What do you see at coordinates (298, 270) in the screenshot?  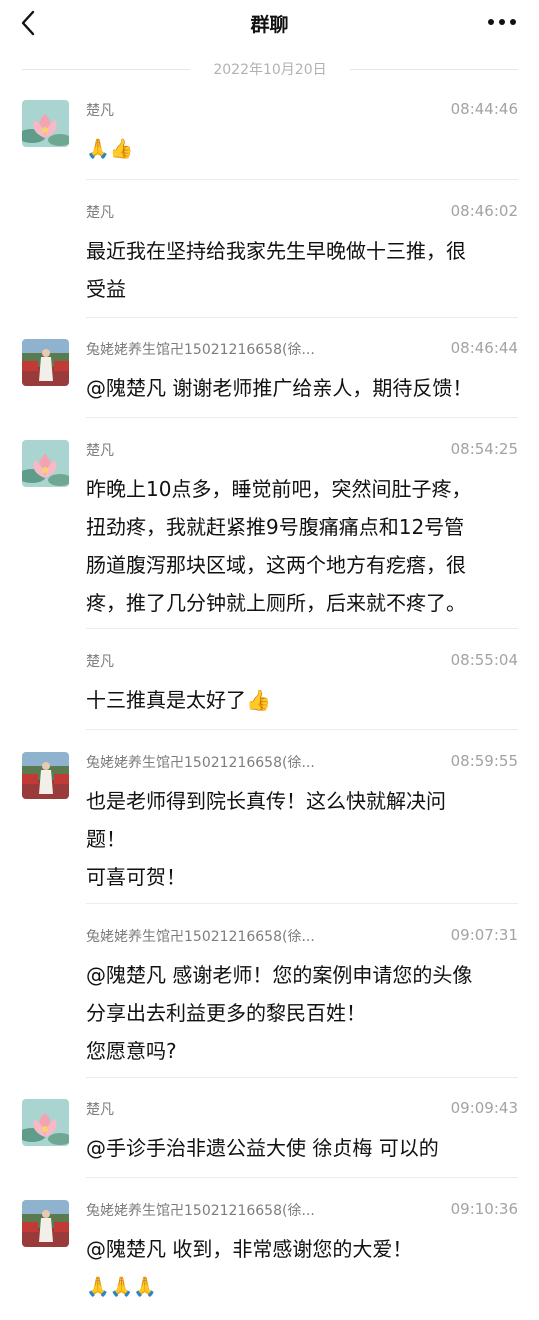 I see `message-text: 最近我在坚持给我家先生早晚做十三推，很 受益` at bounding box center [298, 270].